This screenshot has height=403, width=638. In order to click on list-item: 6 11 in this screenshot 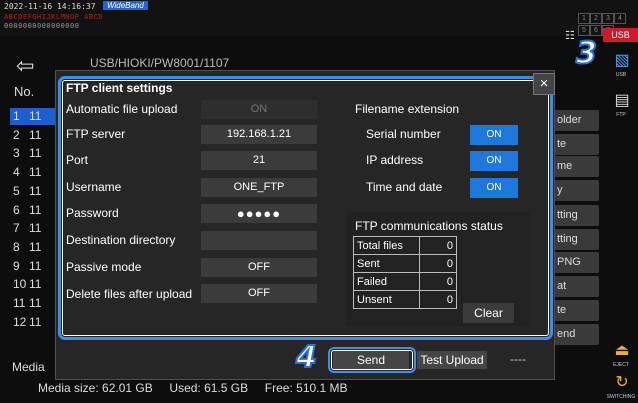, I will do `click(27, 210)`.